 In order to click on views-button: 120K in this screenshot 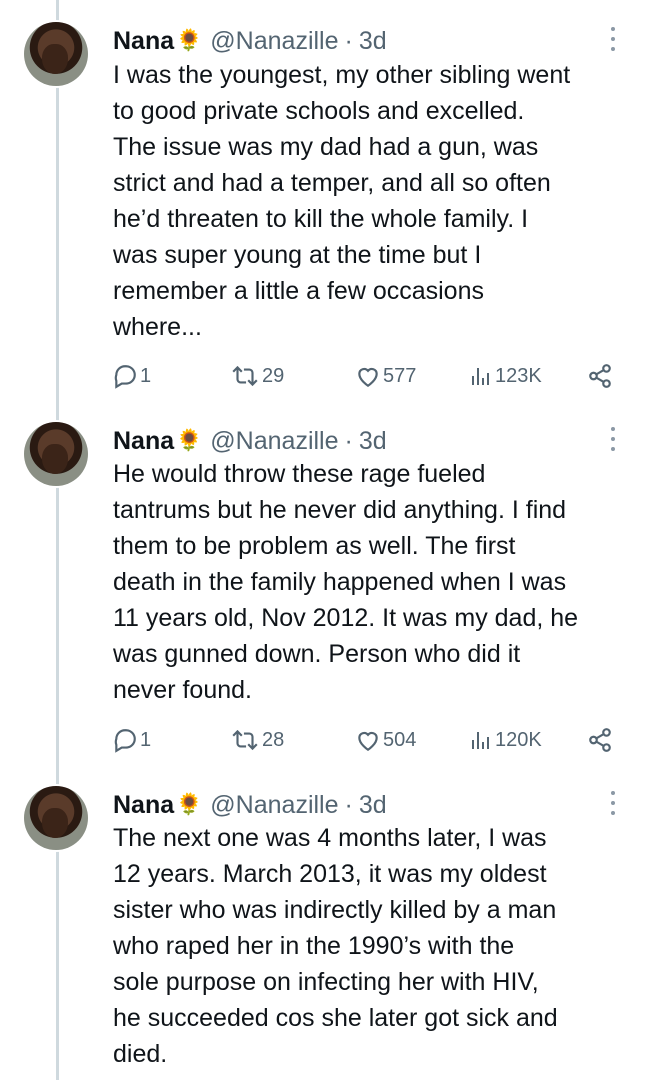, I will do `click(505, 740)`.